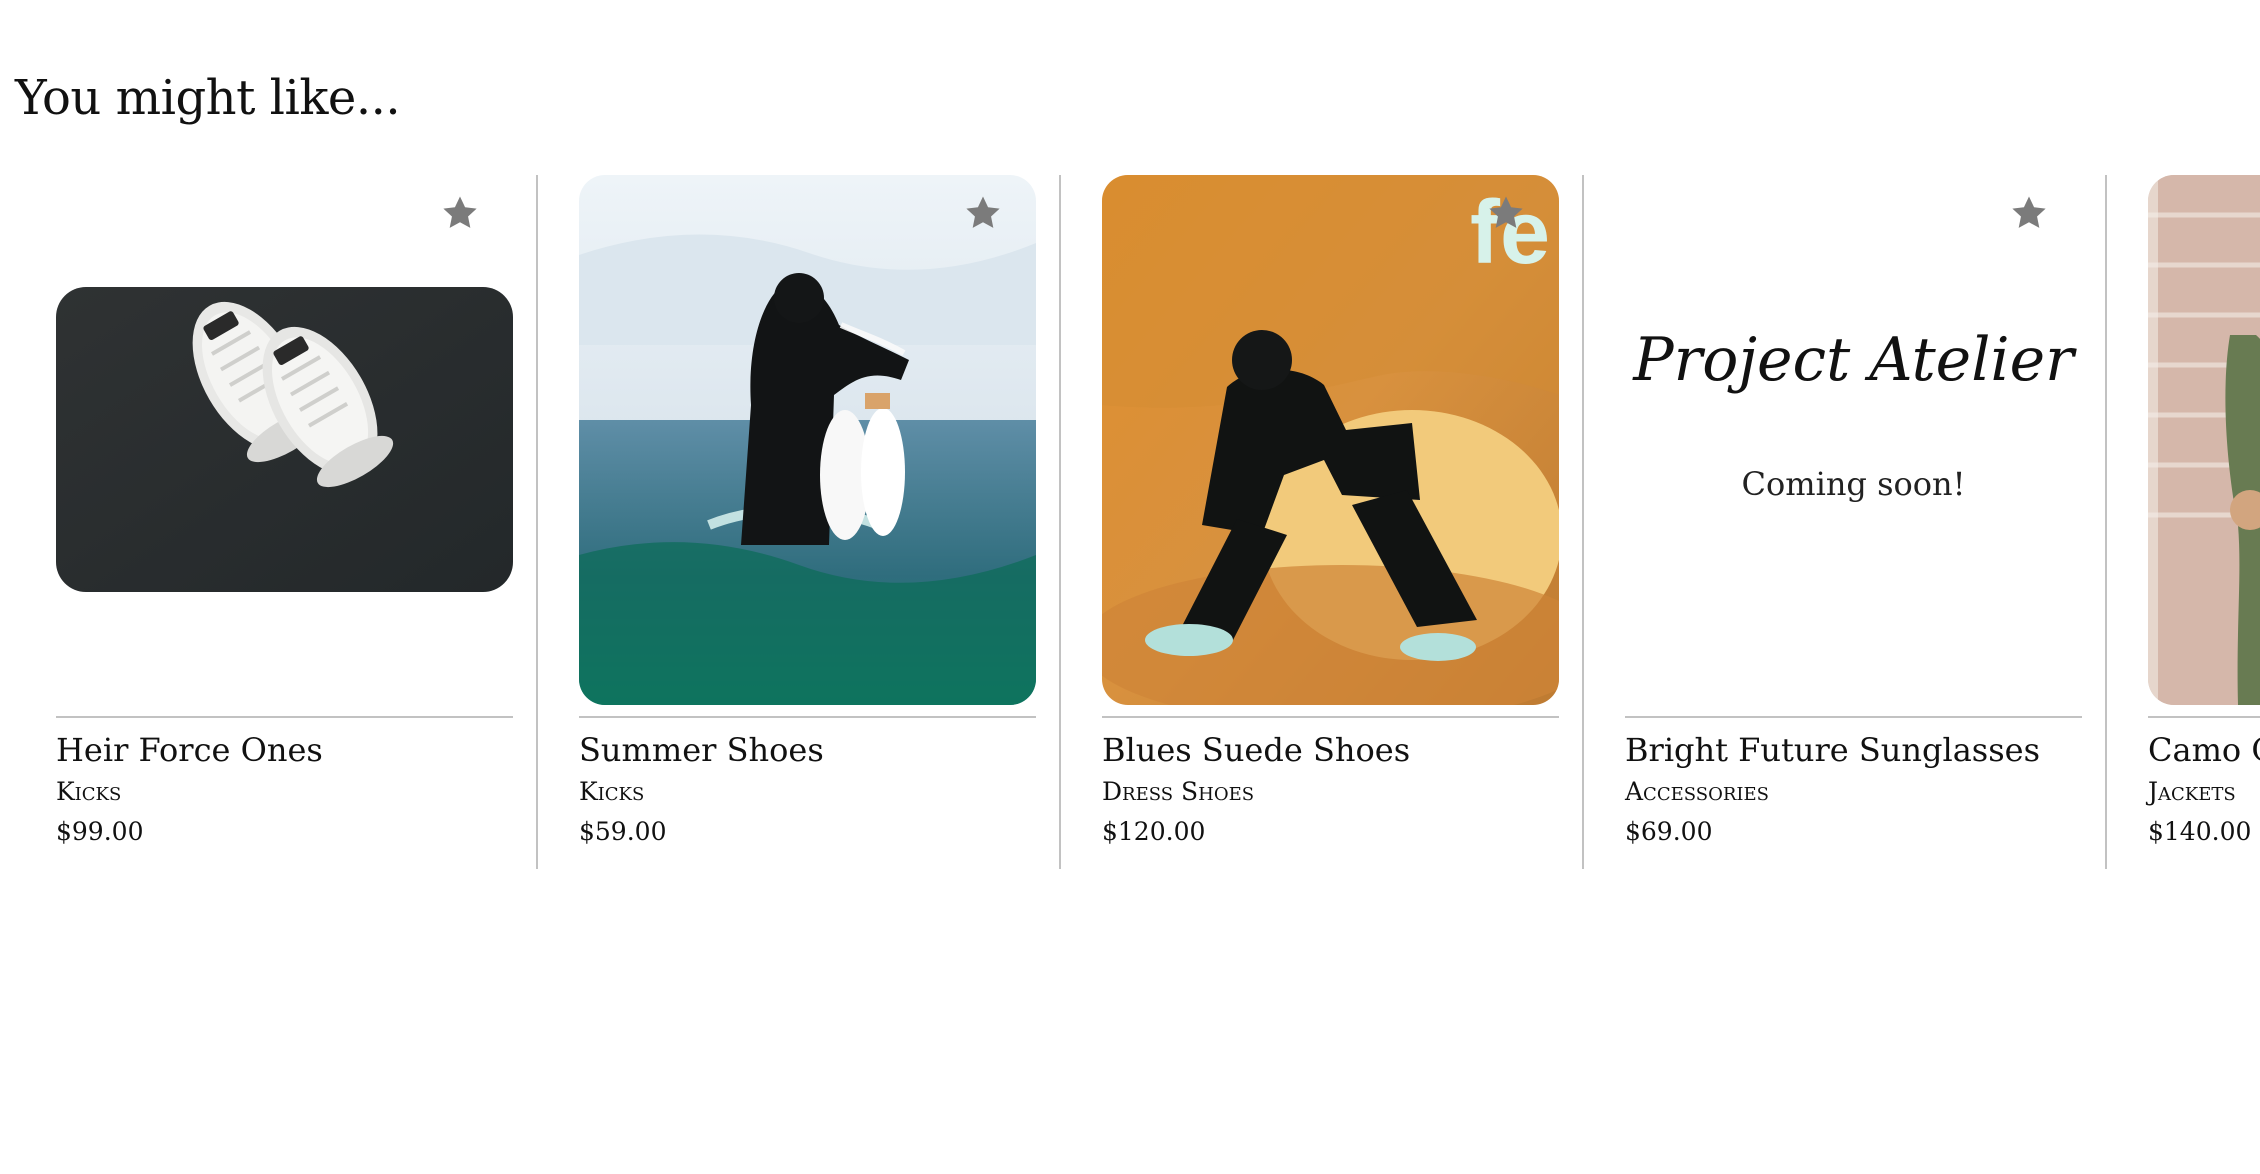 This screenshot has height=1174, width=2260. Describe the element at coordinates (2200, 831) in the screenshot. I see `product-price: $140.00` at that location.